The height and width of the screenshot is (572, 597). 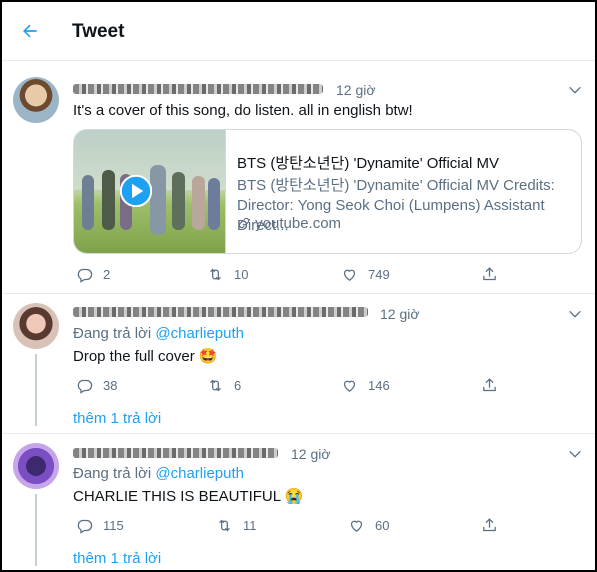 I want to click on video-thumbnail, so click(x=150, y=191).